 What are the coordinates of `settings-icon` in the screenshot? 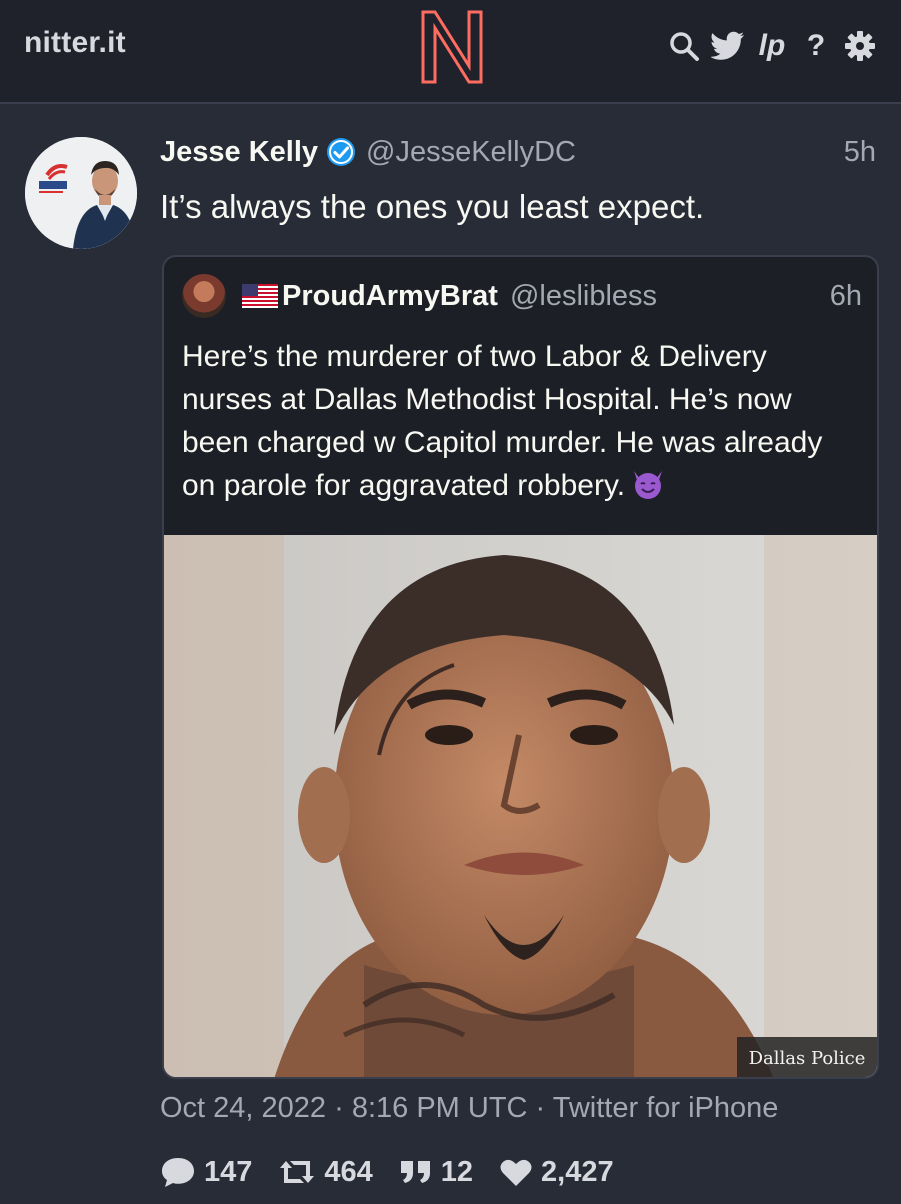 It's located at (860, 46).